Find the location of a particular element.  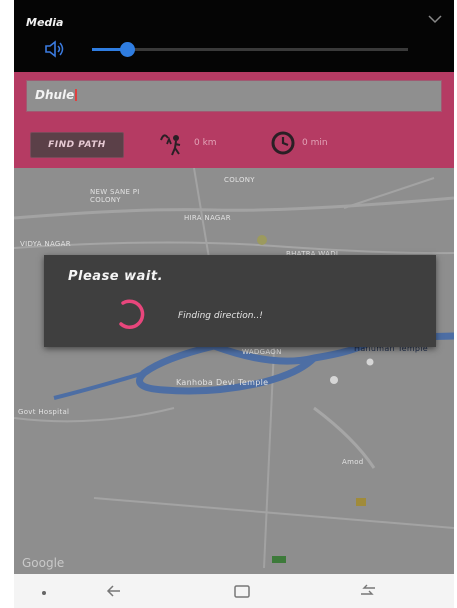

dot-icon is located at coordinates (44, 591).